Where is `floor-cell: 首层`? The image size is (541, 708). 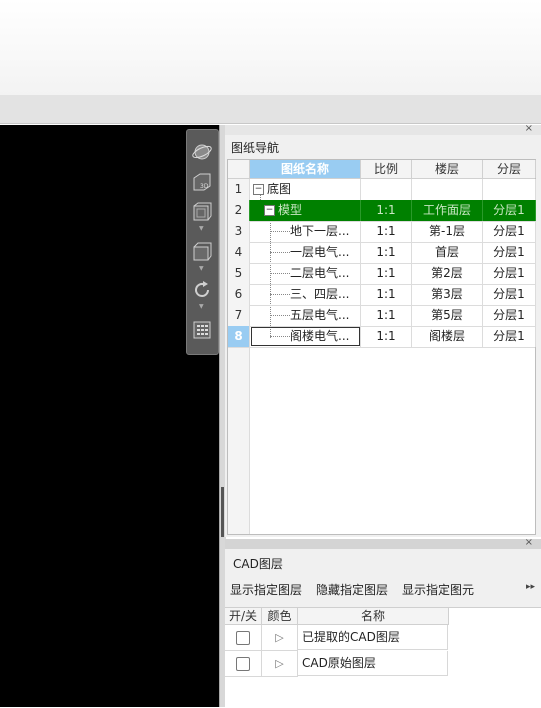
floor-cell: 首层 is located at coordinates (447, 252).